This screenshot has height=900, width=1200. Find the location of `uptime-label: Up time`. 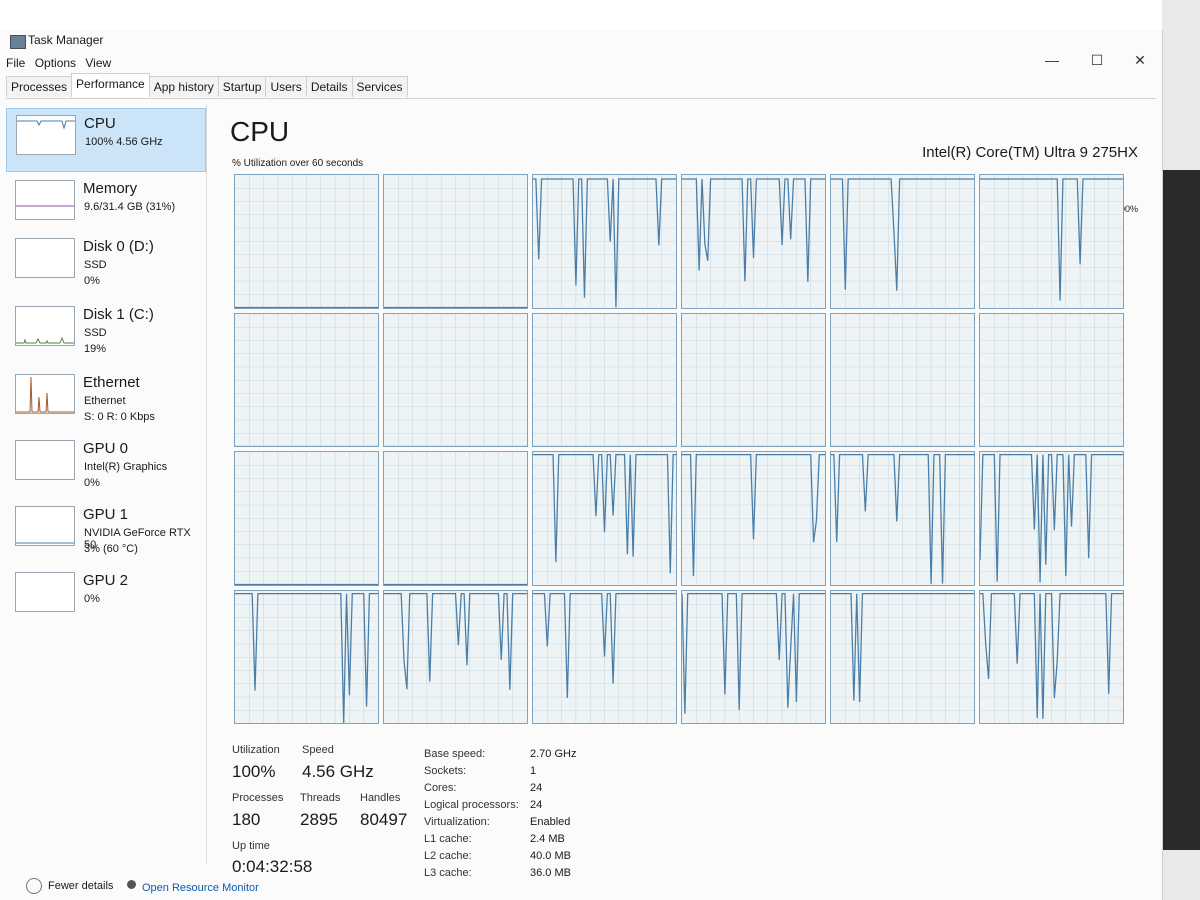

uptime-label: Up time is located at coordinates (251, 846).